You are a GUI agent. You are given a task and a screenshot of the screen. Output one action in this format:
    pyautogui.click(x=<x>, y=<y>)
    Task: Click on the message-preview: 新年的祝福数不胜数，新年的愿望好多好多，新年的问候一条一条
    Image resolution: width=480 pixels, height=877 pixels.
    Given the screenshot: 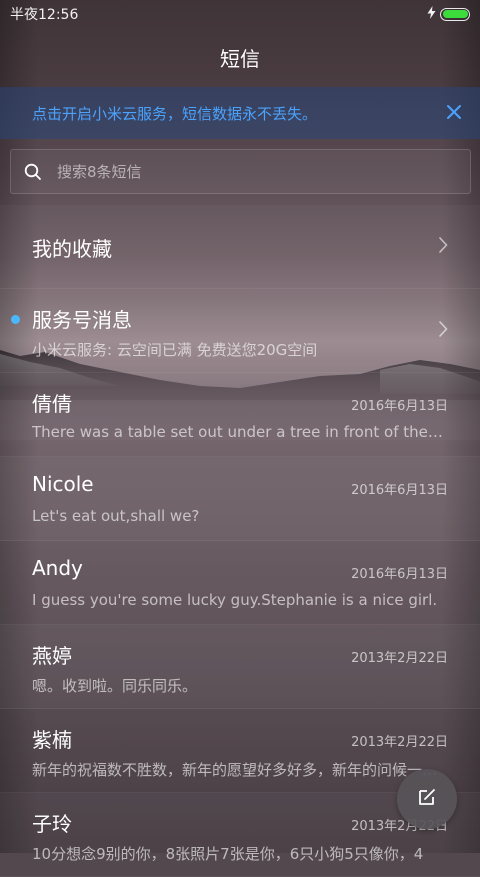 What is the action you would take?
    pyautogui.click(x=238, y=770)
    